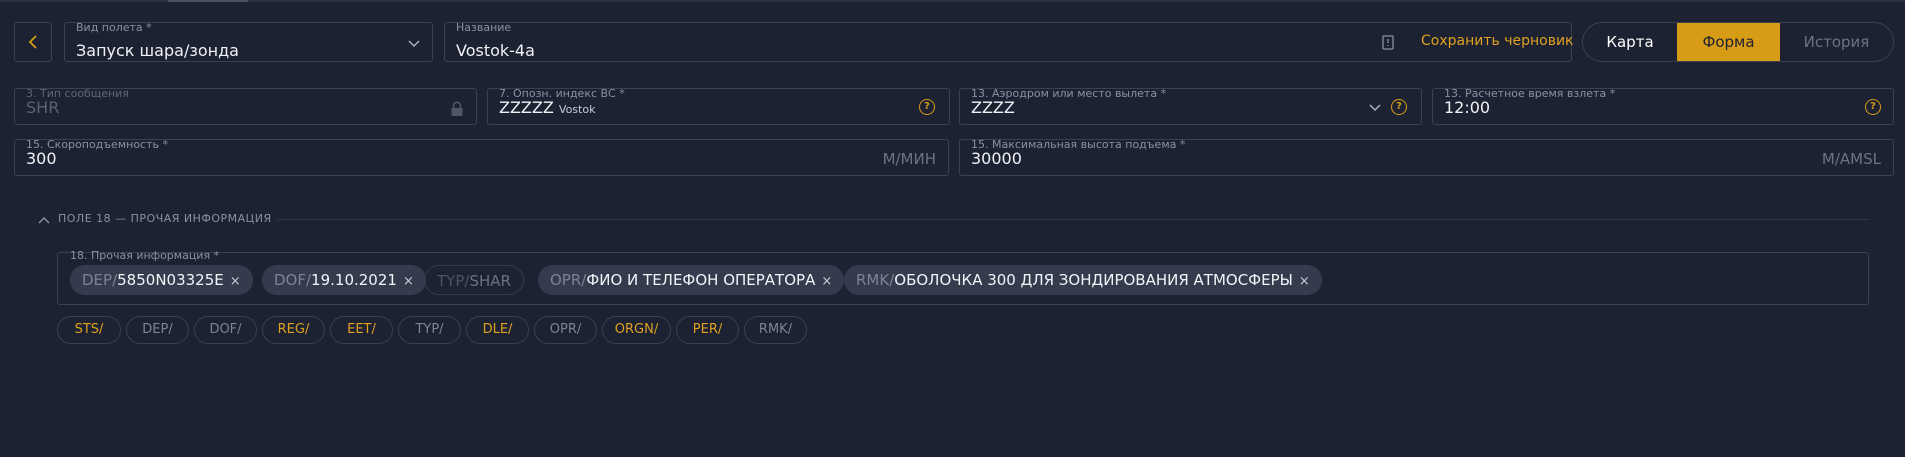 The image size is (1905, 457). Describe the element at coordinates (100, 280) in the screenshot. I see `chip-key: DEP/` at that location.